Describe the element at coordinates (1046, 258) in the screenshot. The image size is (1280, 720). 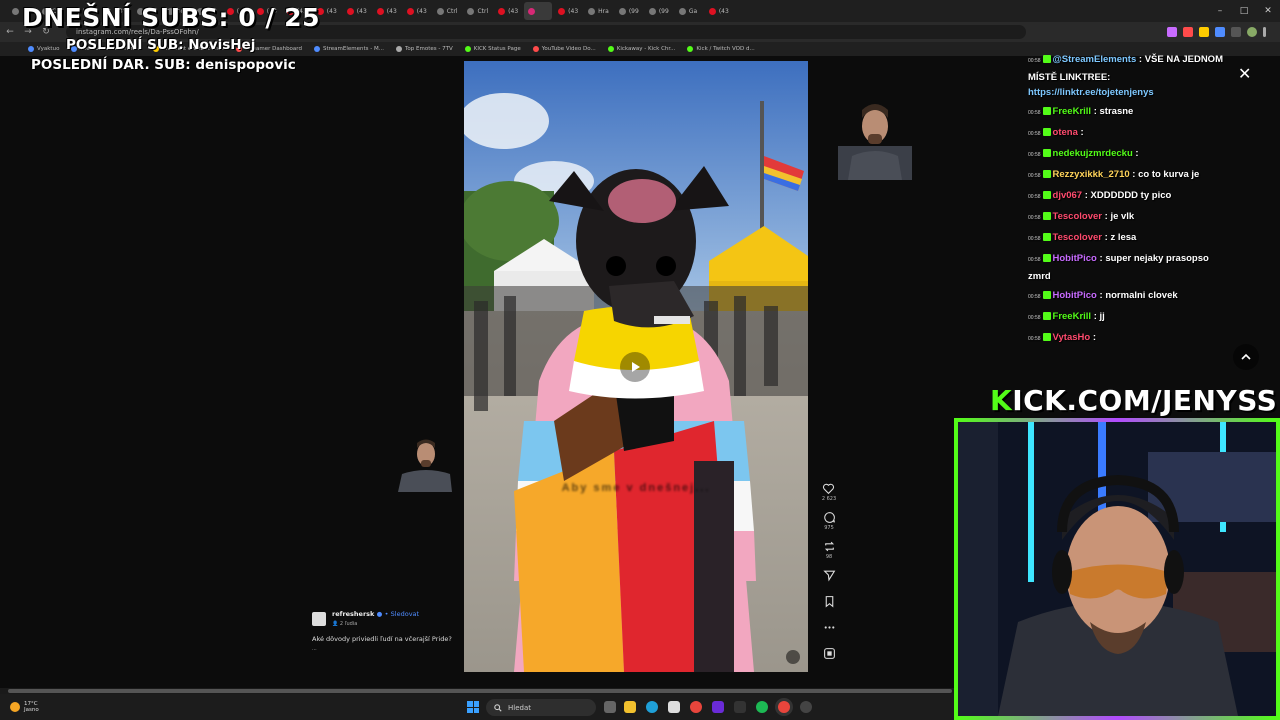
I see `kick-badge-icon` at that location.